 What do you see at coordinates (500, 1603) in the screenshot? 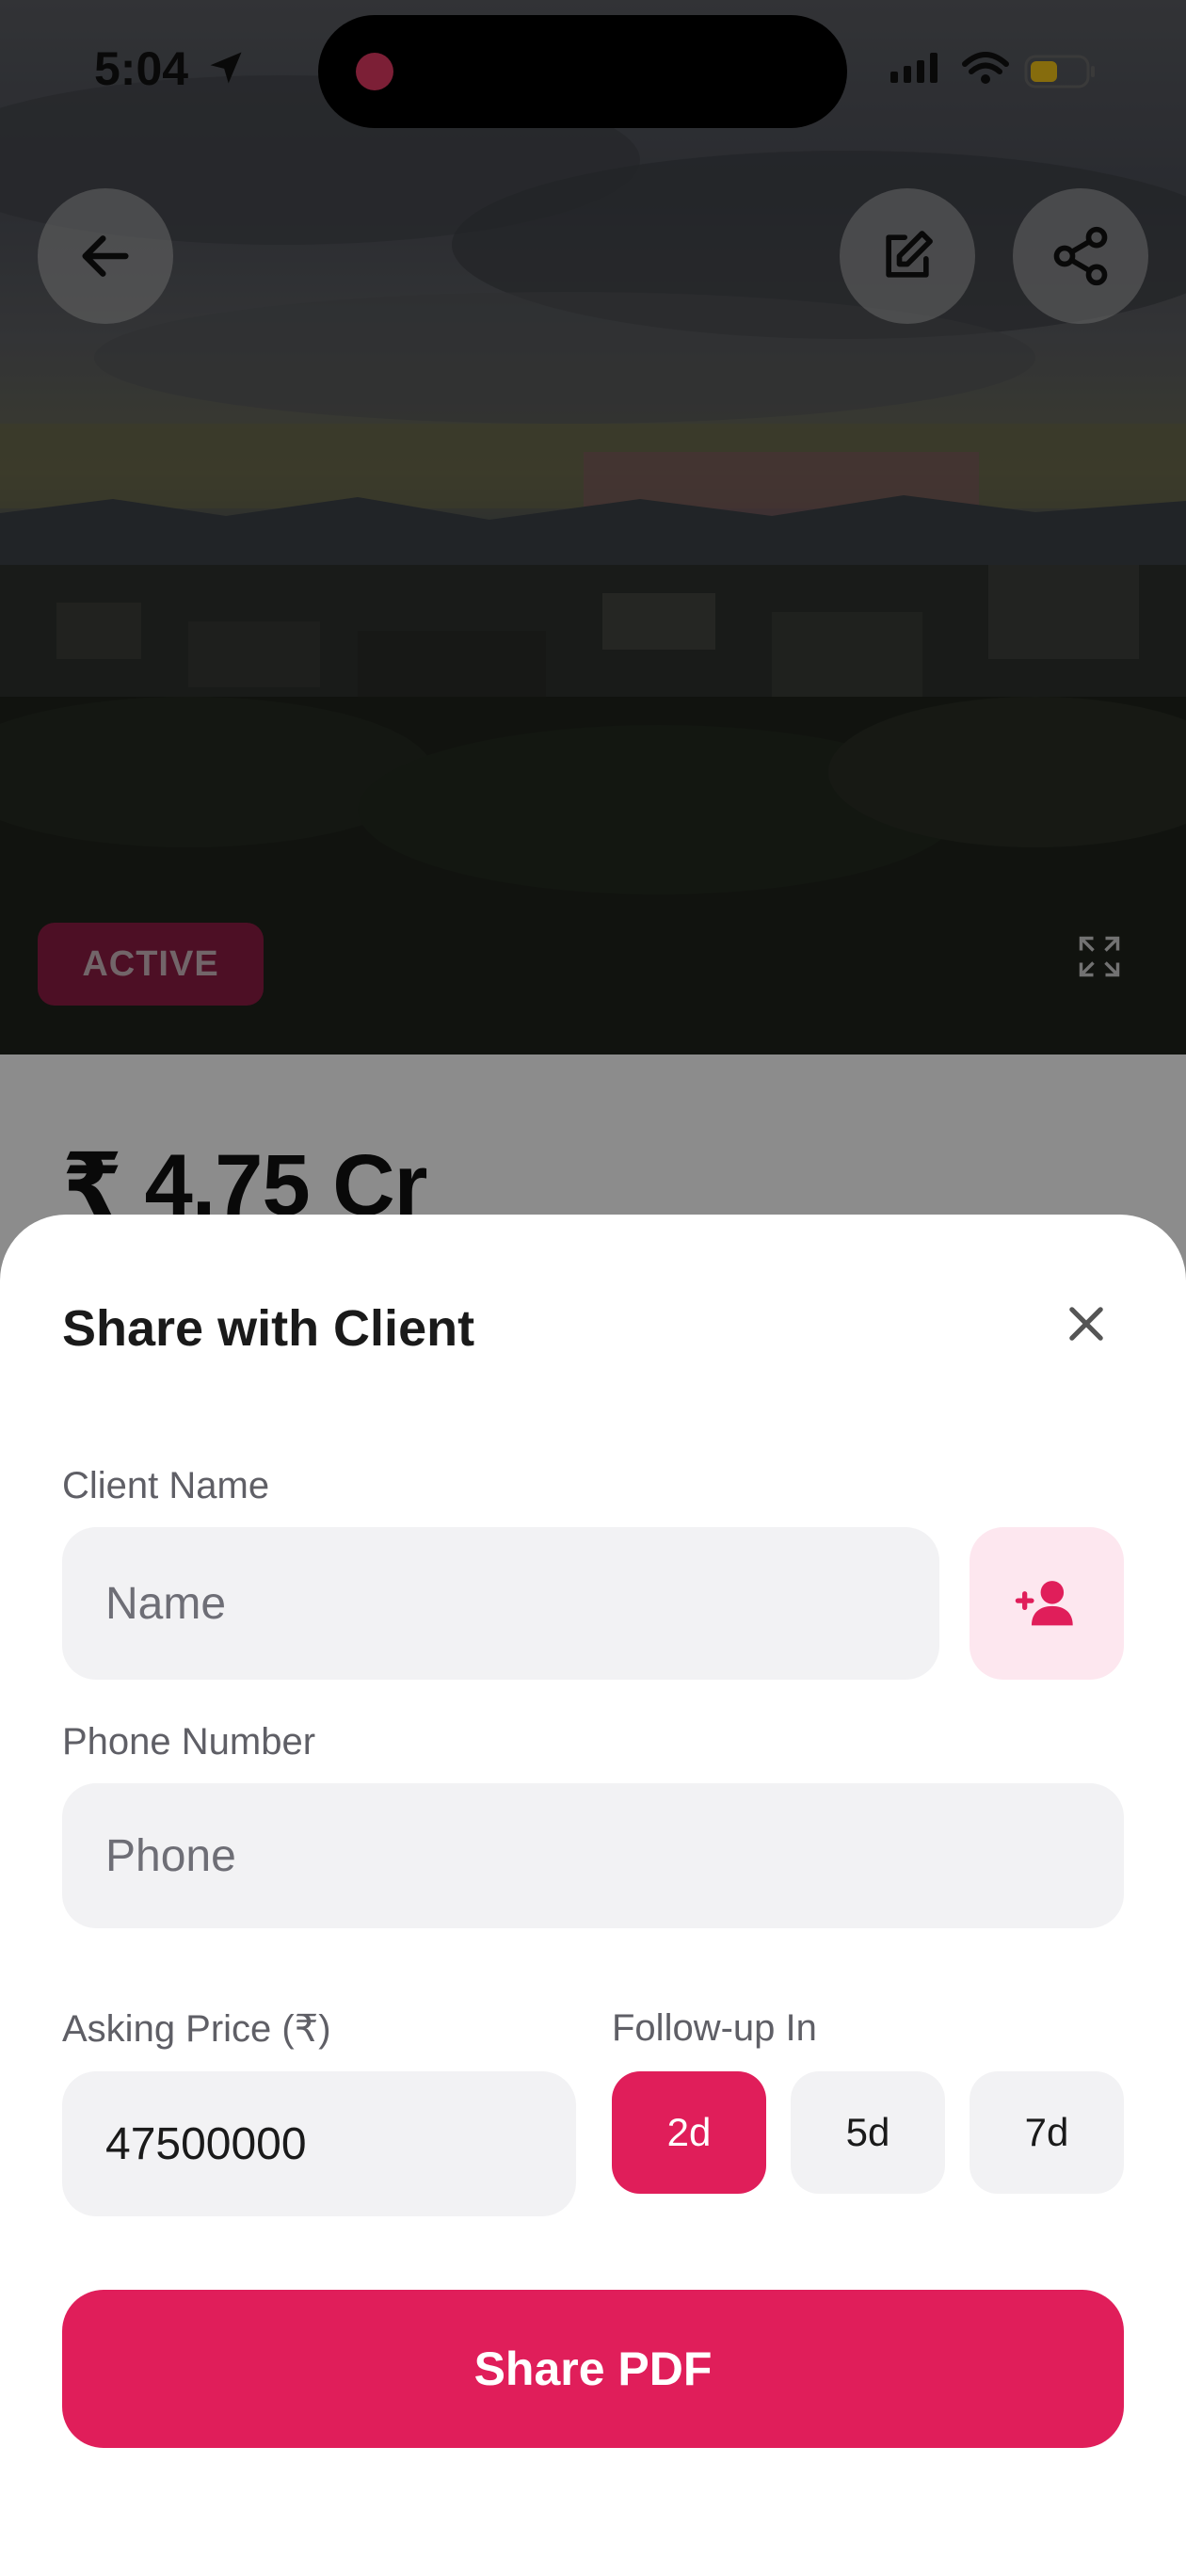
I see `client-name-input` at bounding box center [500, 1603].